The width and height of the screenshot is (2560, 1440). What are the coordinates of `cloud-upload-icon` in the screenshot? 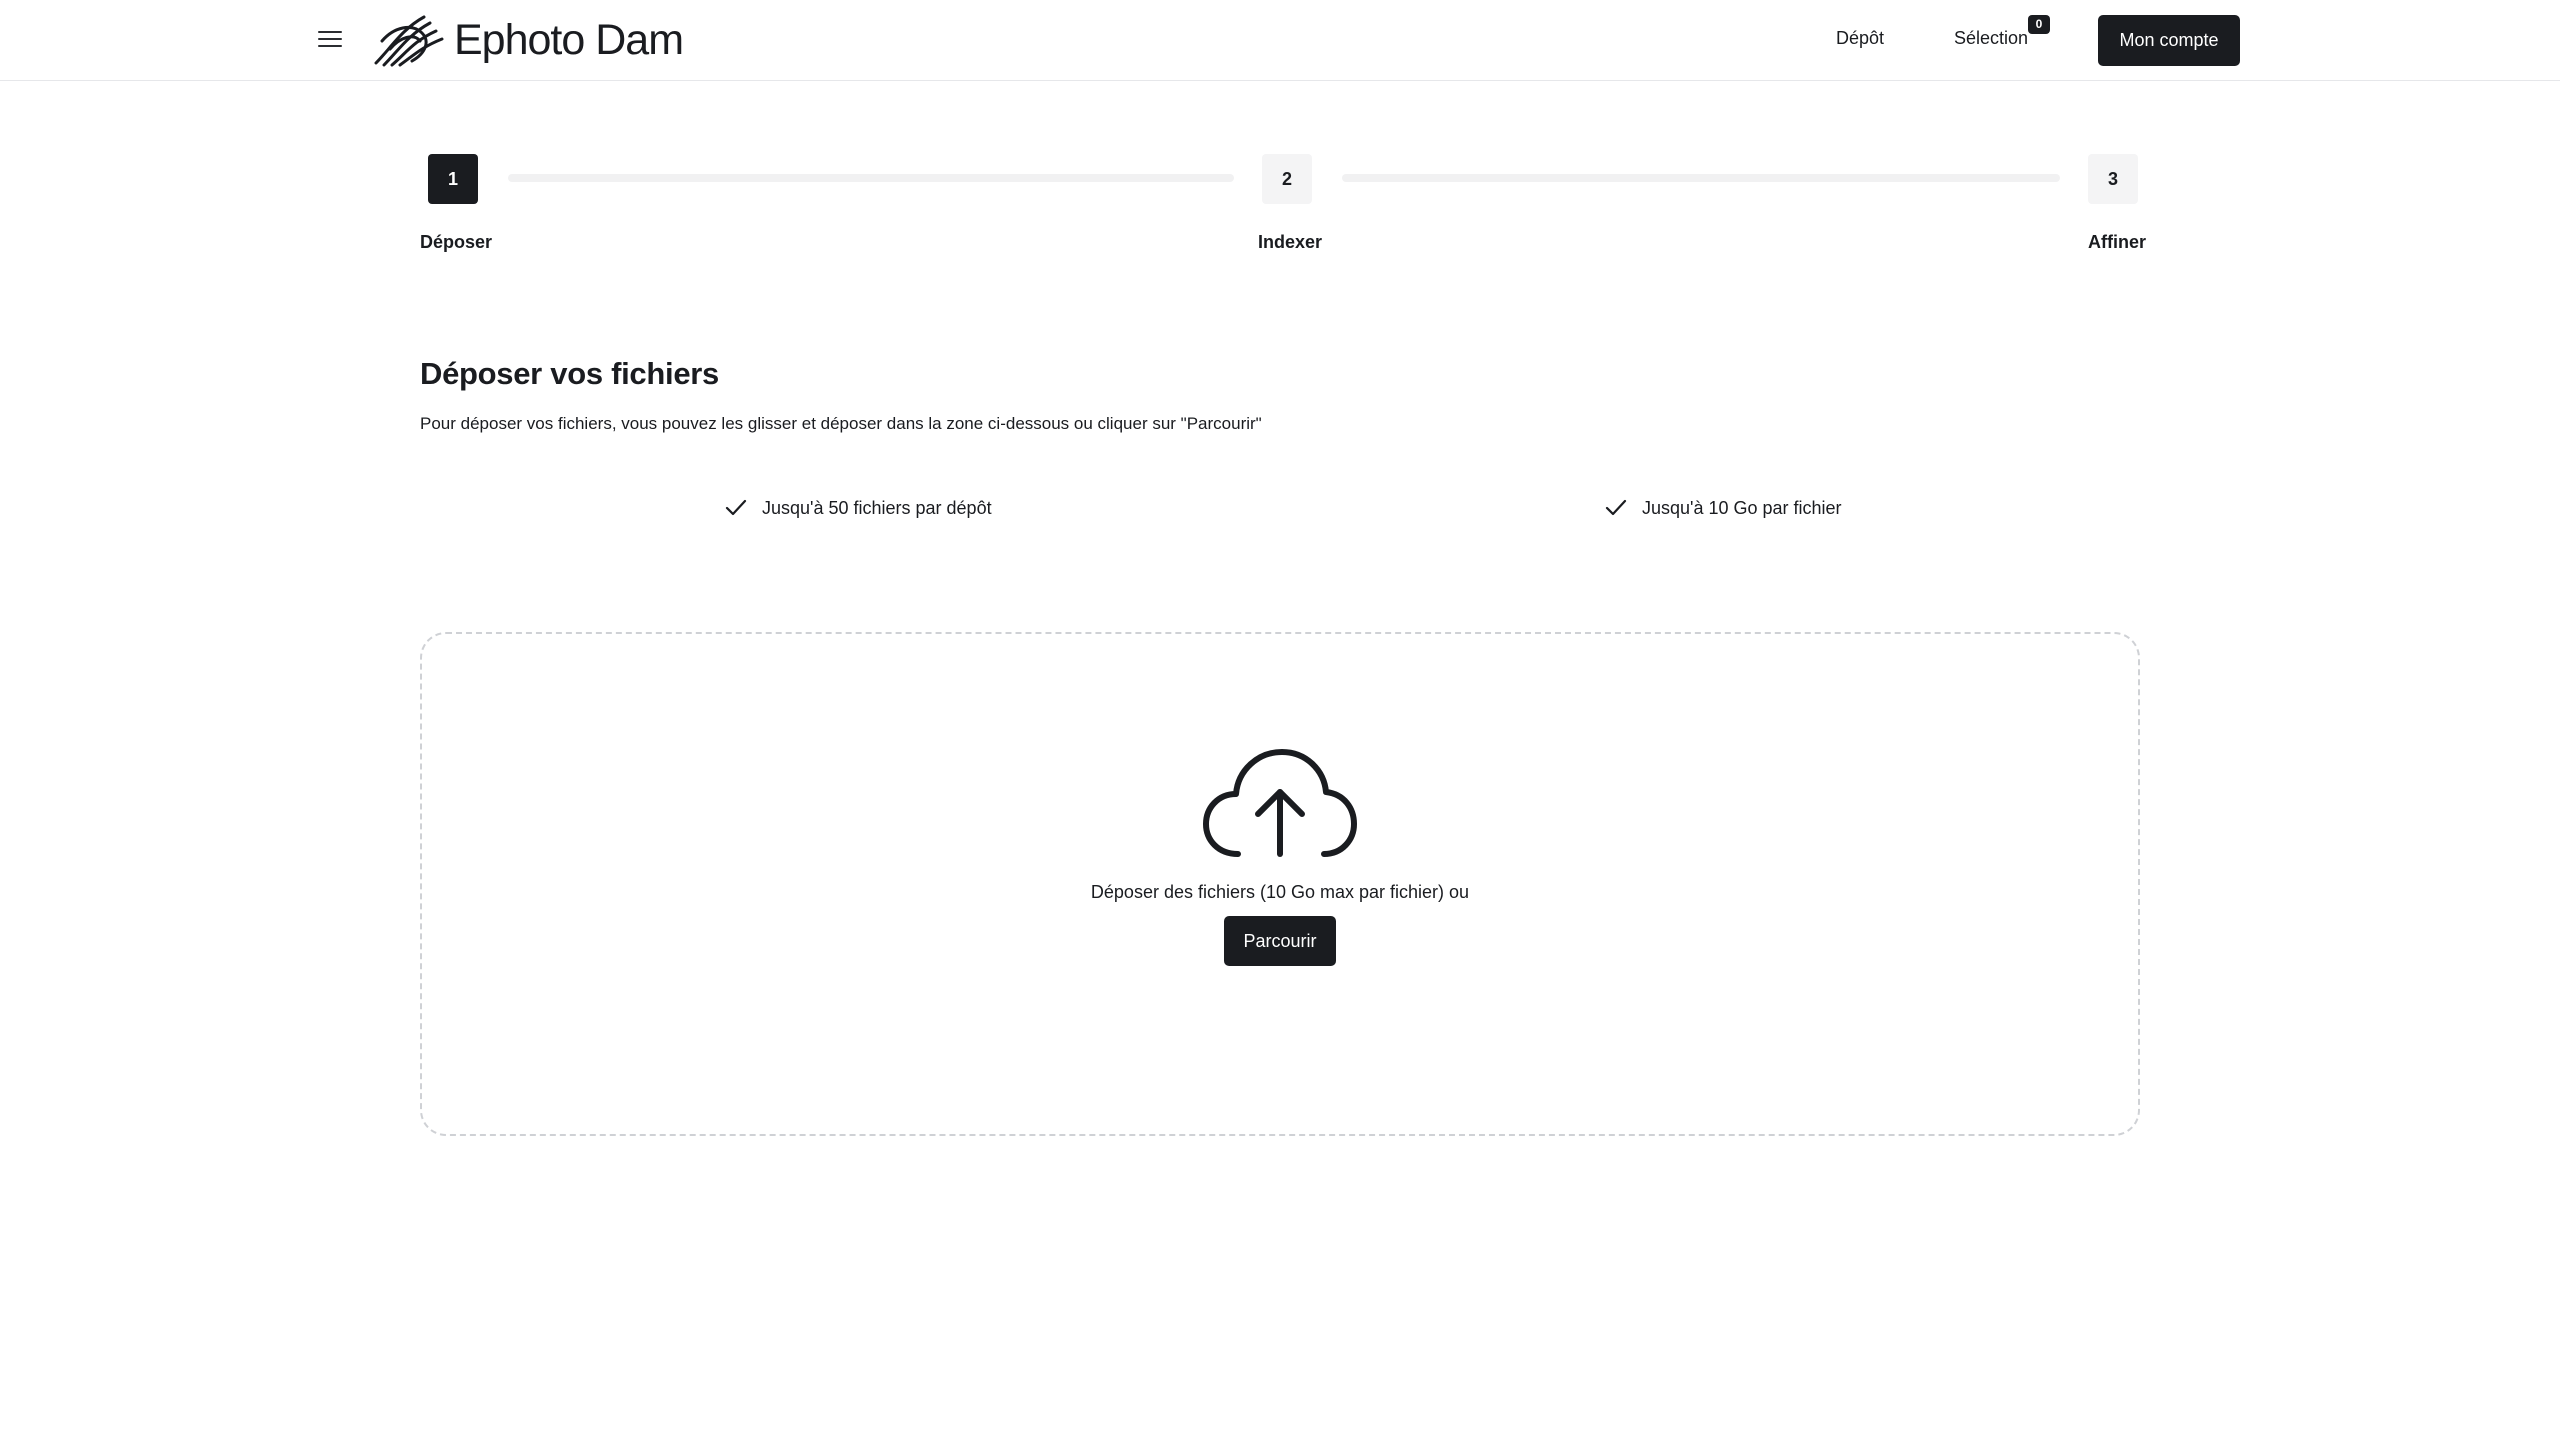 It's located at (1280, 803).